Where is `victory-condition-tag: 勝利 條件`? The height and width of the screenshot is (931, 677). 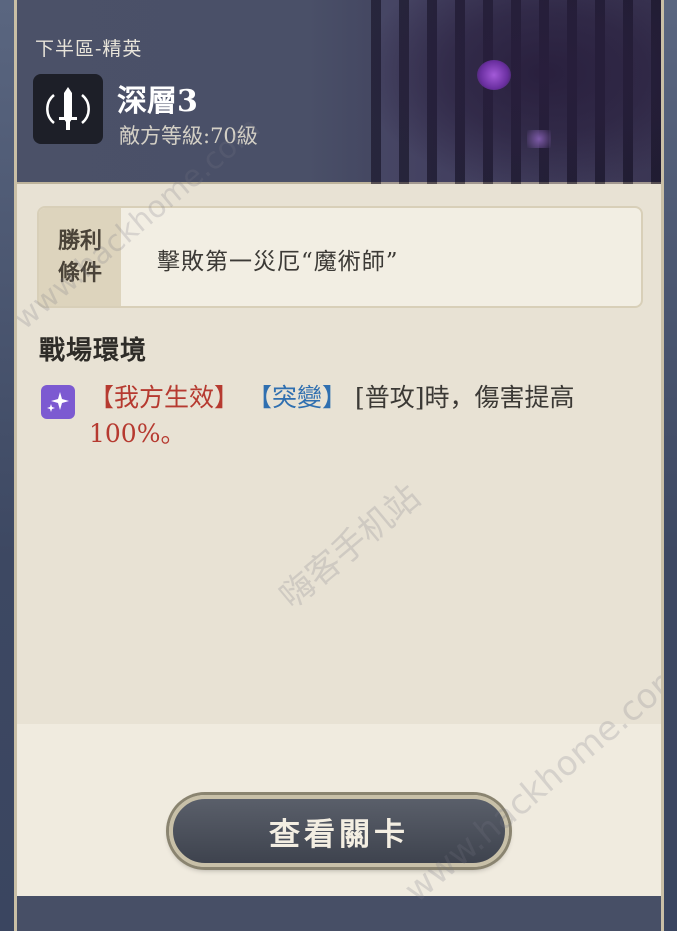
victory-condition-tag: 勝利 條件 is located at coordinates (80, 257).